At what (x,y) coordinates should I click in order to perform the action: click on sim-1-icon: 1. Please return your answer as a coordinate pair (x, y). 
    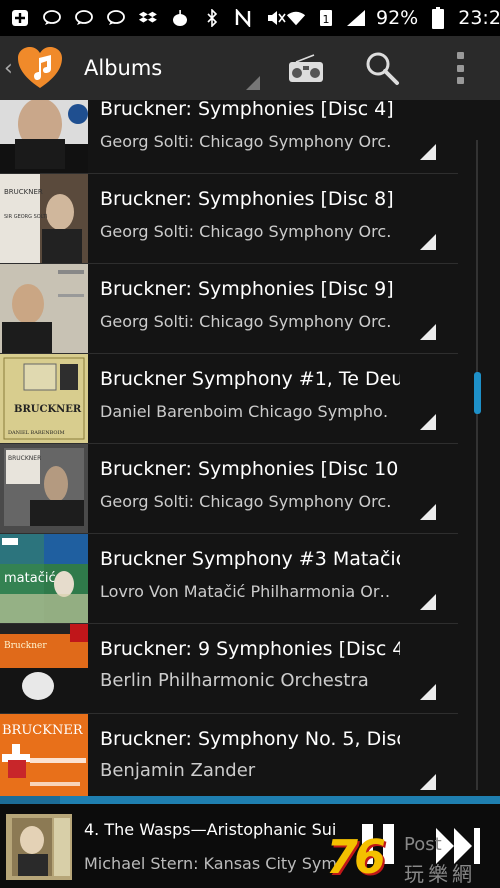
    Looking at the image, I should click on (326, 18).